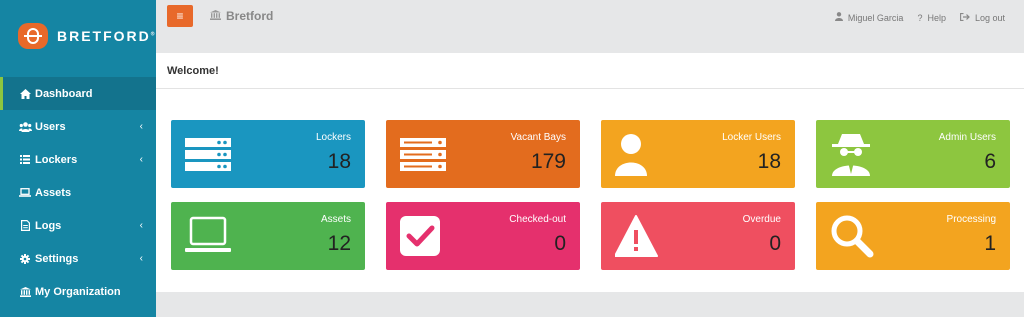 The height and width of the screenshot is (317, 1024). I want to click on sidebar-item-label: My Organization, so click(78, 291).